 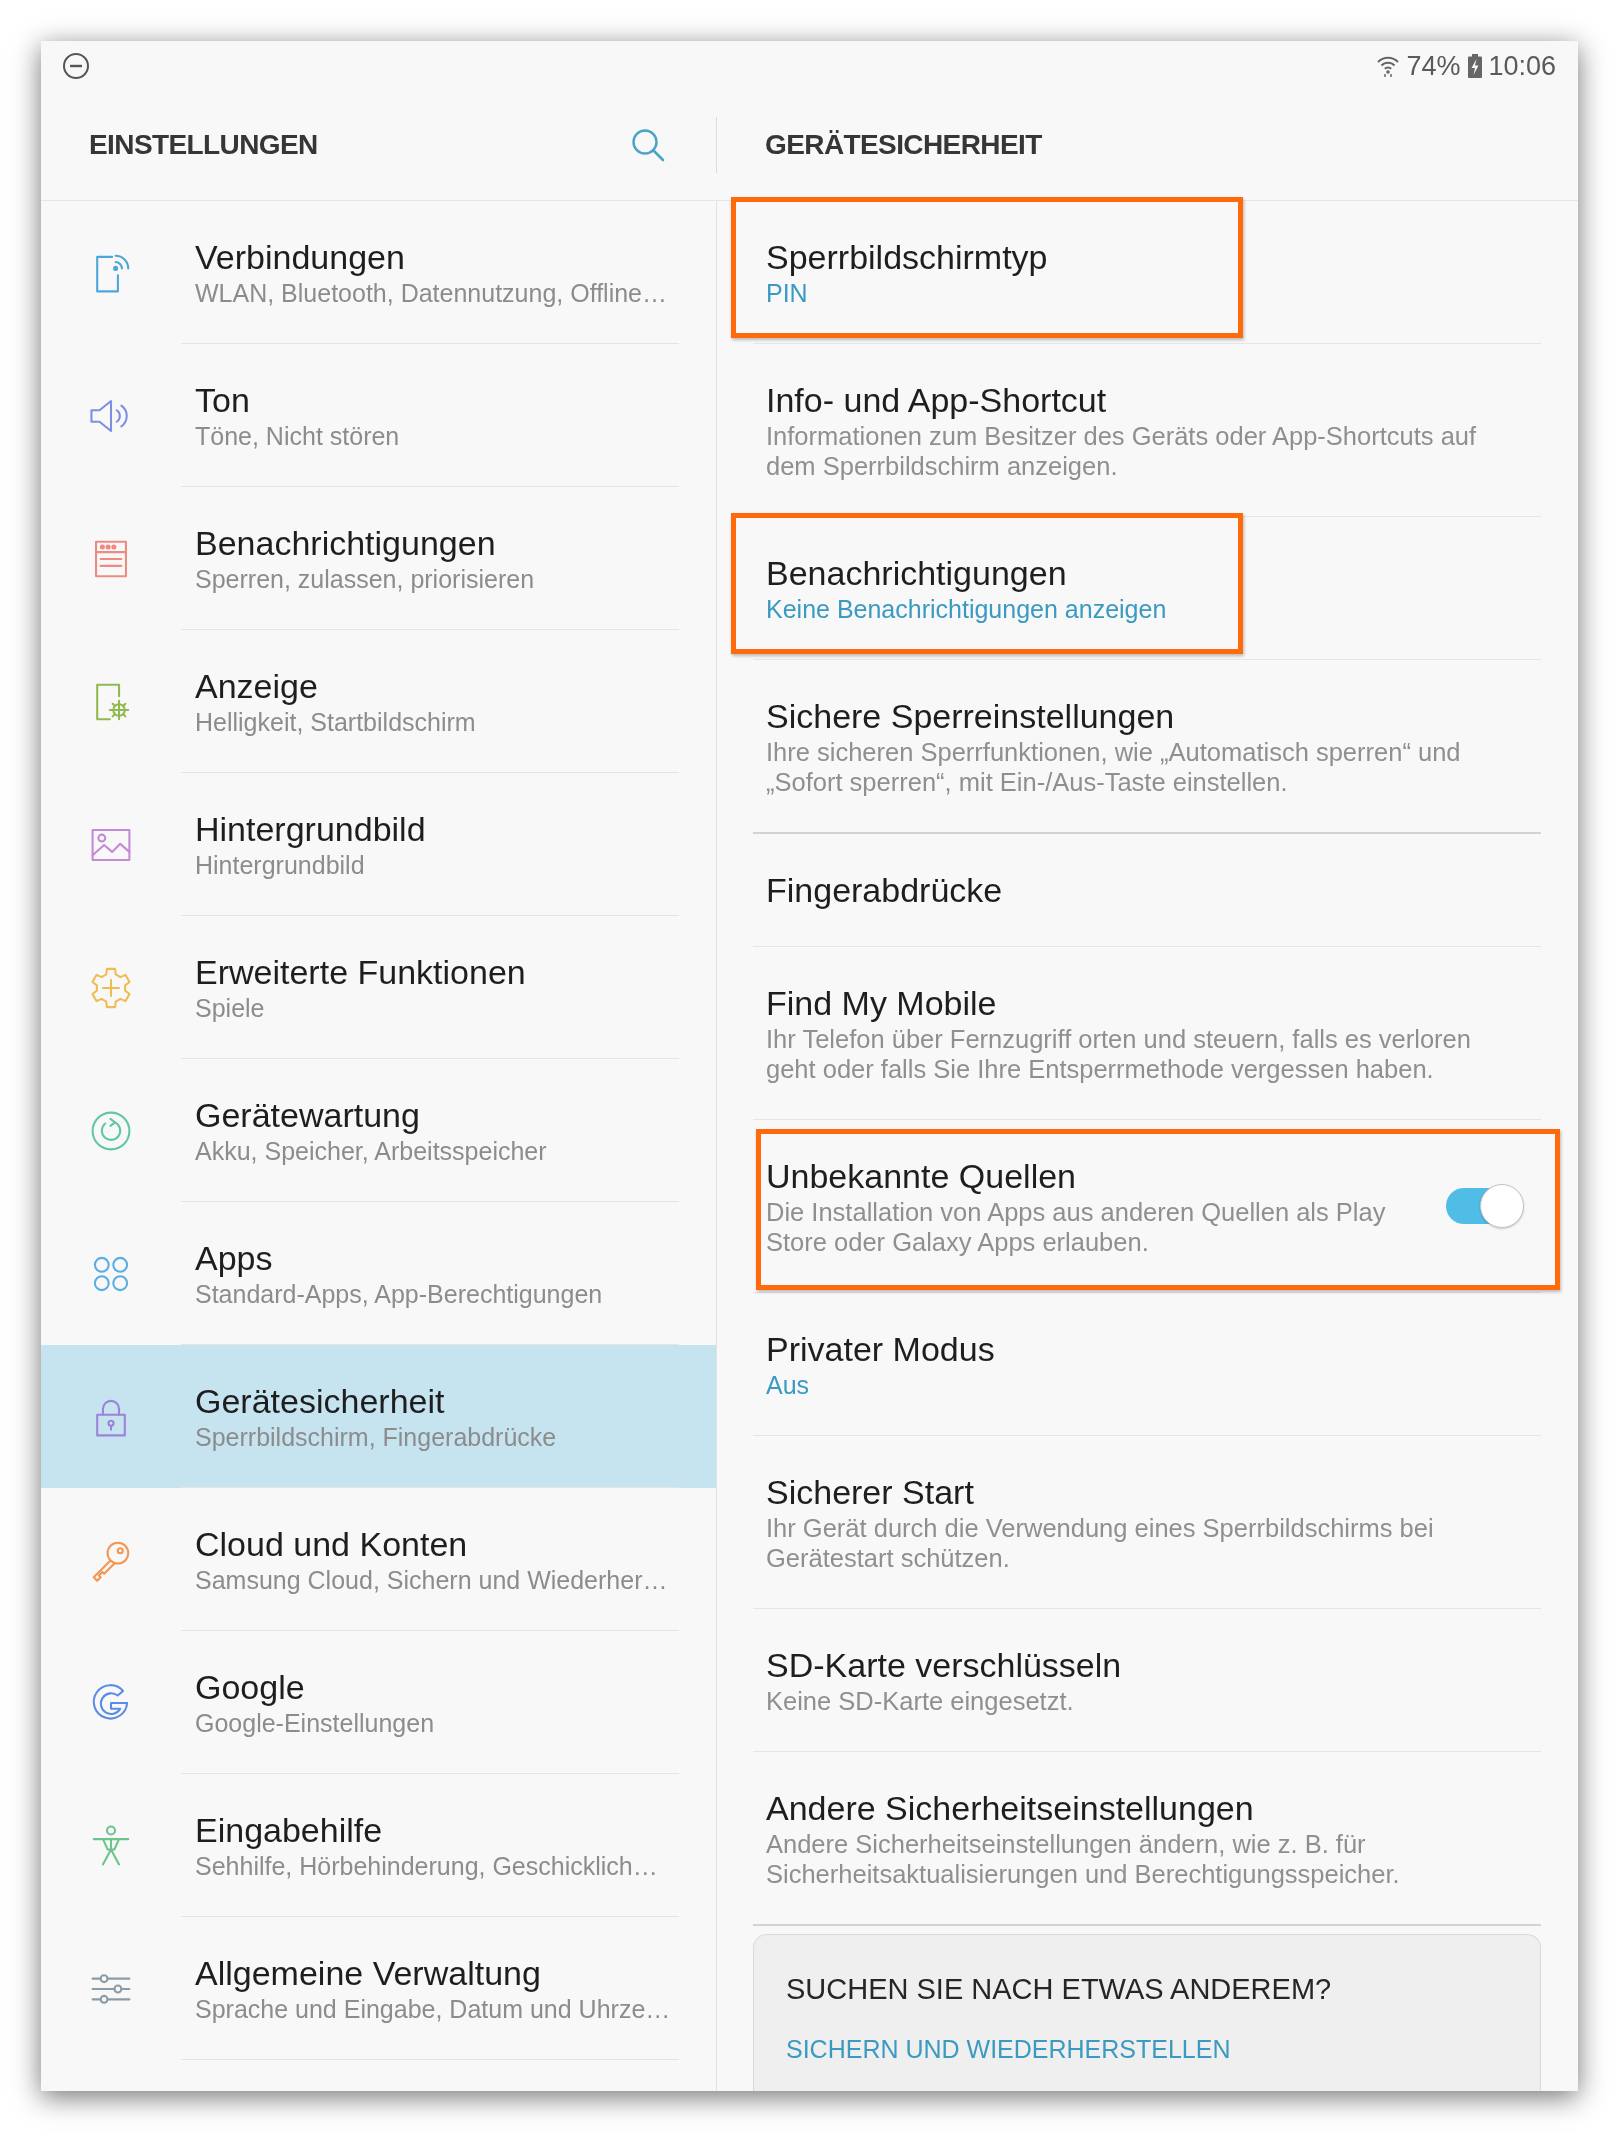 I want to click on setting-item: Find My Mobile Ihr Telefon über Fernzugriff orten und steuern, falls es verloren geht oder falls Sie Ihre Entsperrmethode vergessen haben., so click(x=1147, y=1033).